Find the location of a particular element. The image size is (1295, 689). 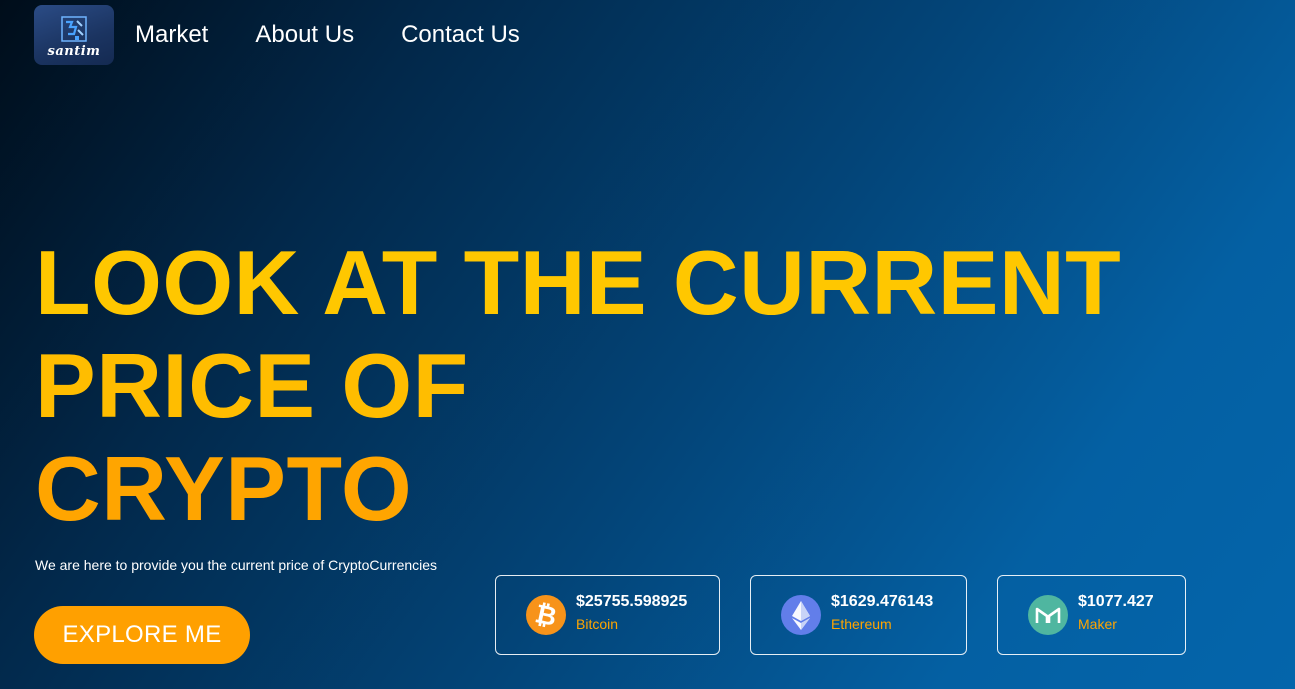

coin-price: $1629.476143 is located at coordinates (882, 601).